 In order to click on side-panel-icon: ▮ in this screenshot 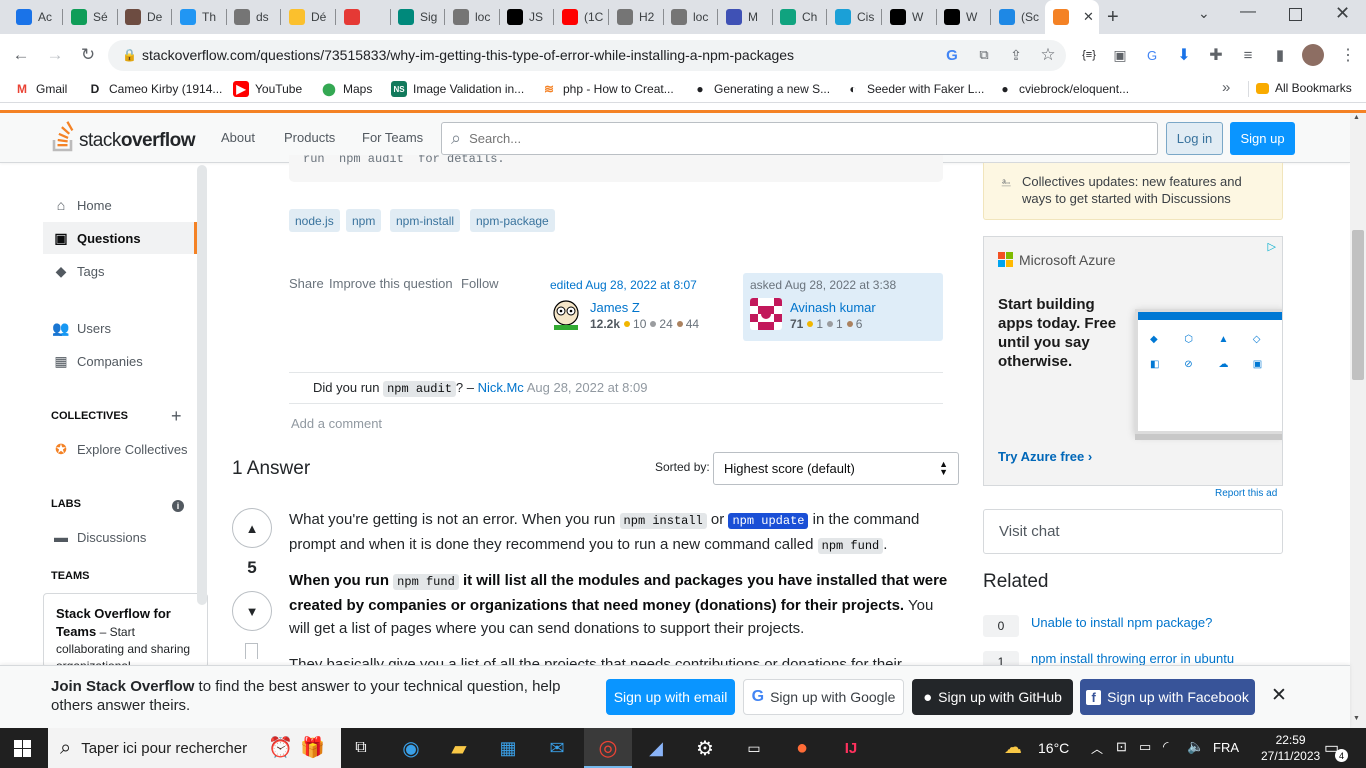, I will do `click(1280, 55)`.